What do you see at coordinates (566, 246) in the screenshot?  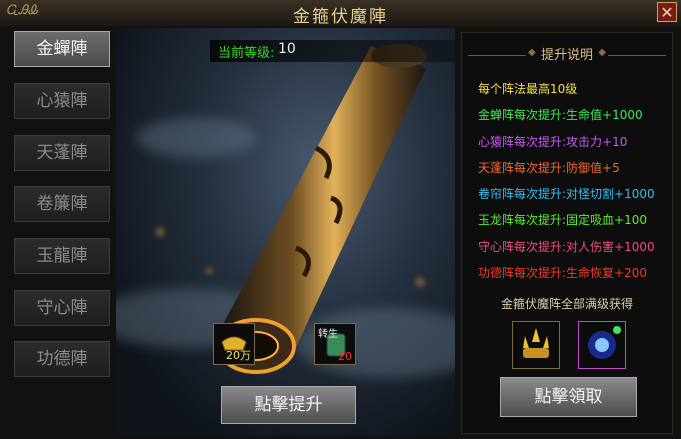 I see `list-item: 守心阵每次提升:对人伤害+1000` at bounding box center [566, 246].